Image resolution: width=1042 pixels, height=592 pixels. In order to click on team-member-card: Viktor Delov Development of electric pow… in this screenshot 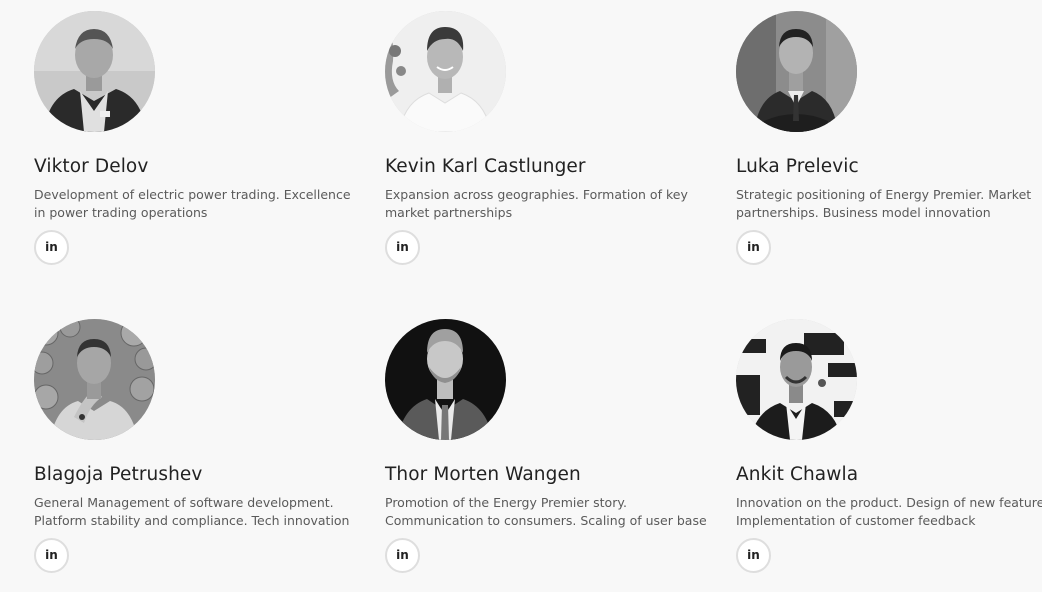, I will do `click(192, 138)`.